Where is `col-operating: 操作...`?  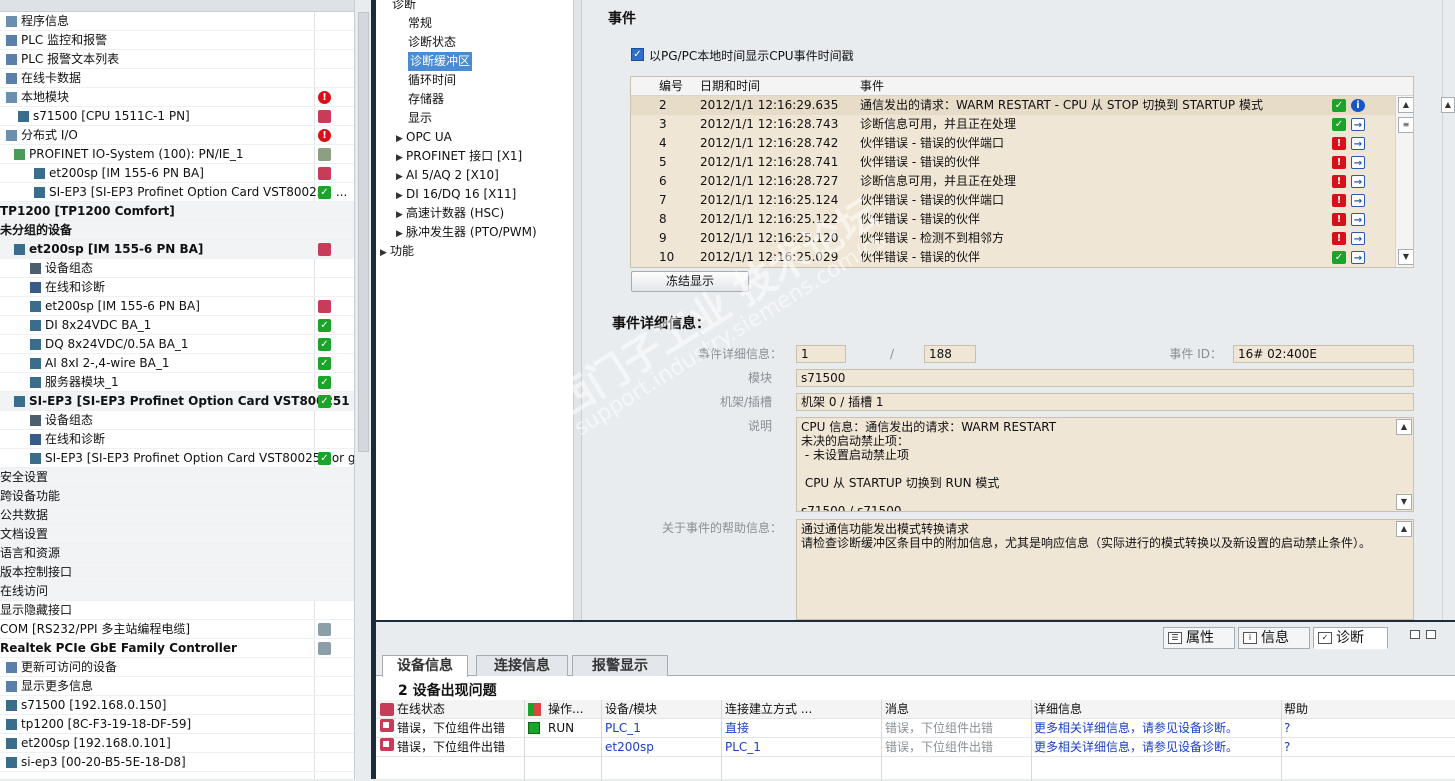
col-operating: 操作... is located at coordinates (565, 709).